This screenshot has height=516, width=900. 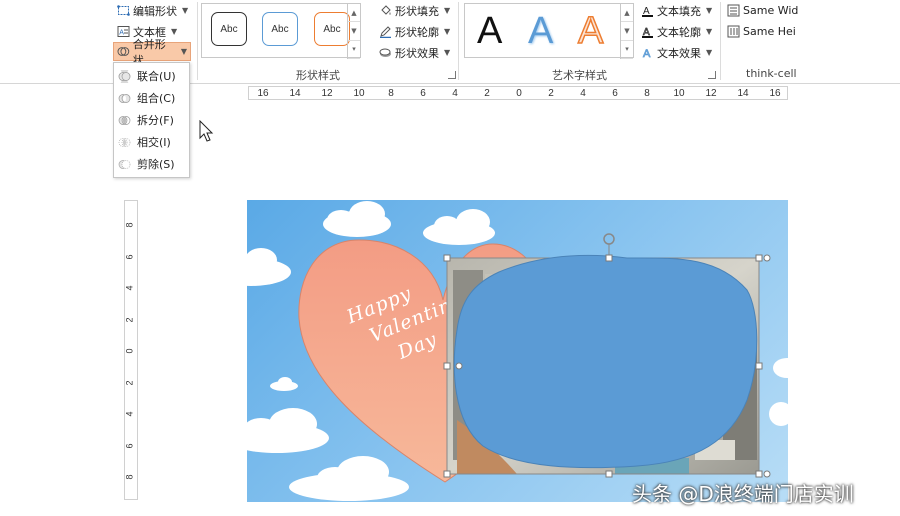 What do you see at coordinates (386, 10) in the screenshot?
I see `paint-bucket-icon` at bounding box center [386, 10].